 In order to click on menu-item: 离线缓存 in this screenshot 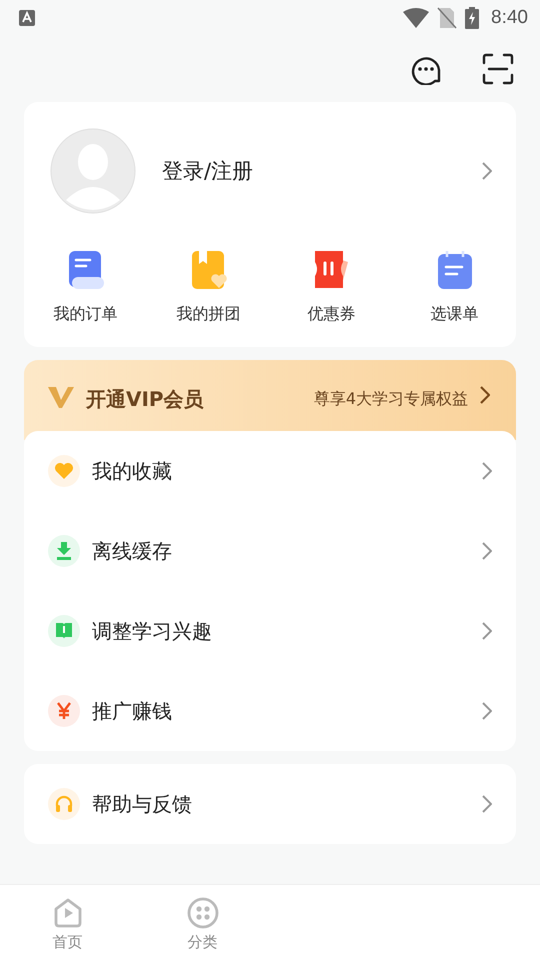, I will do `click(270, 551)`.